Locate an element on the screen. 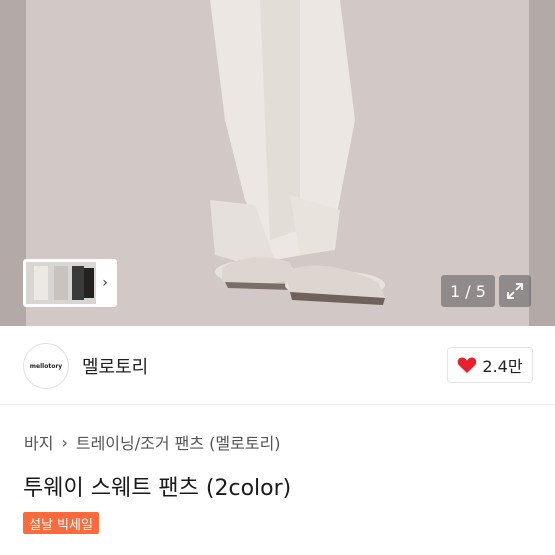 This screenshot has width=555, height=555. store-row: mellotory 멜로토리 2.4만 is located at coordinates (277, 365).